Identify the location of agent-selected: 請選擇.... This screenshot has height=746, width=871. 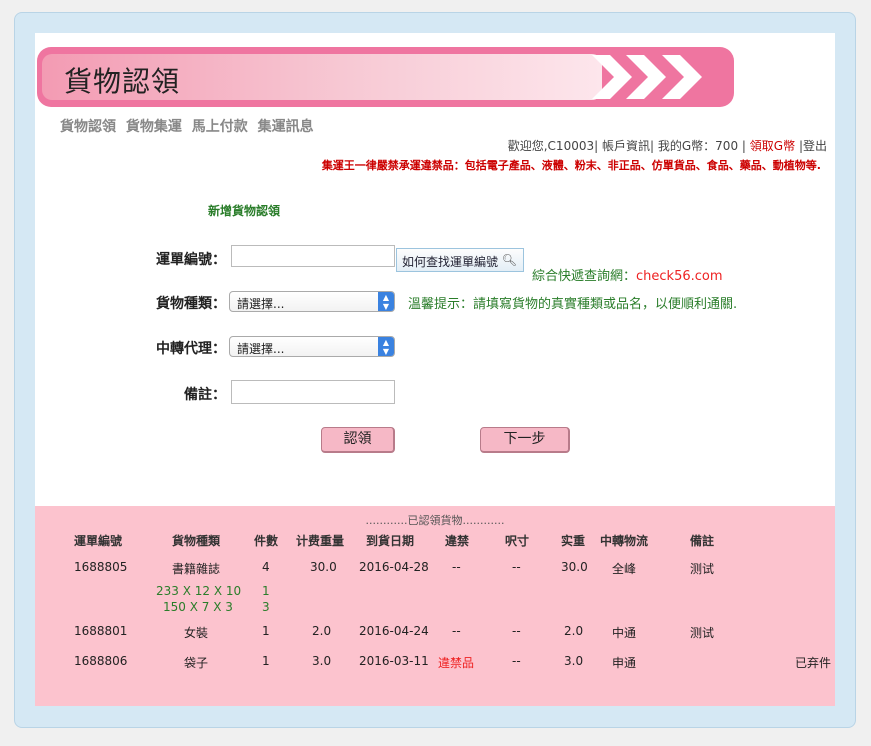
(261, 349).